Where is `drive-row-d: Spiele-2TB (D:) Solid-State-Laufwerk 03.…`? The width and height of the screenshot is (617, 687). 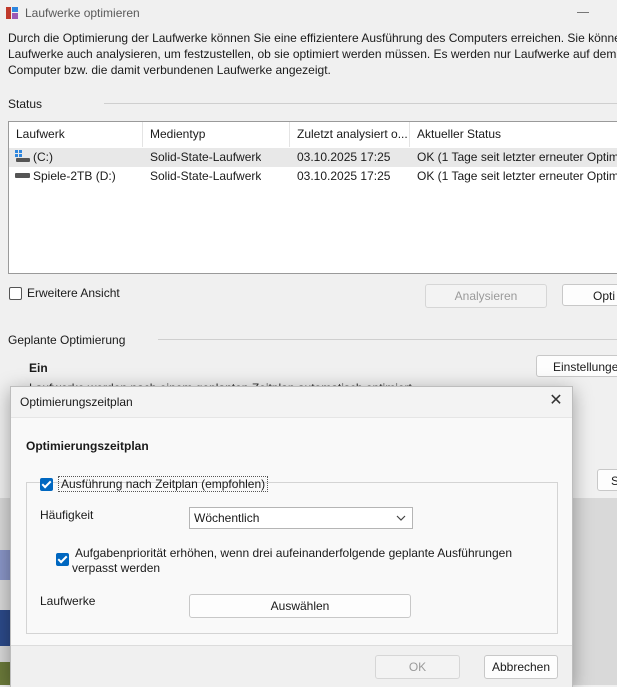
drive-row-d: Spiele-2TB (D:) Solid-State-Laufwerk 03.… is located at coordinates (313, 176).